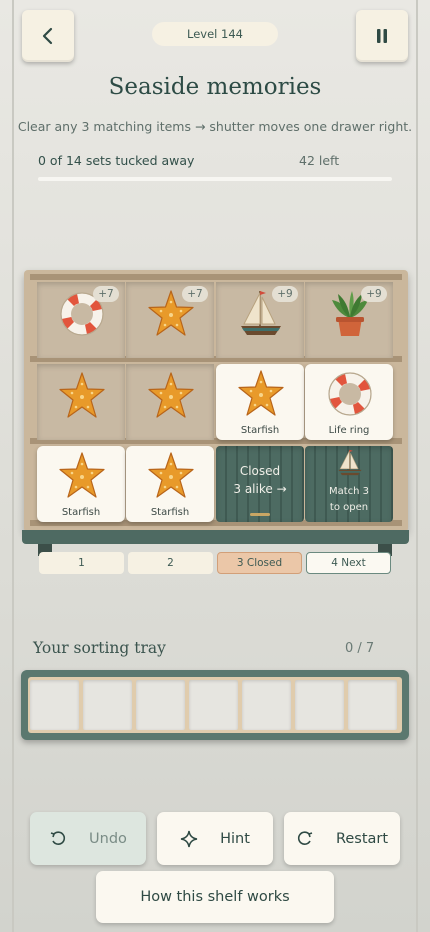 The height and width of the screenshot is (932, 430). Describe the element at coordinates (260, 471) in the screenshot. I see `shutter-status: Closed` at that location.